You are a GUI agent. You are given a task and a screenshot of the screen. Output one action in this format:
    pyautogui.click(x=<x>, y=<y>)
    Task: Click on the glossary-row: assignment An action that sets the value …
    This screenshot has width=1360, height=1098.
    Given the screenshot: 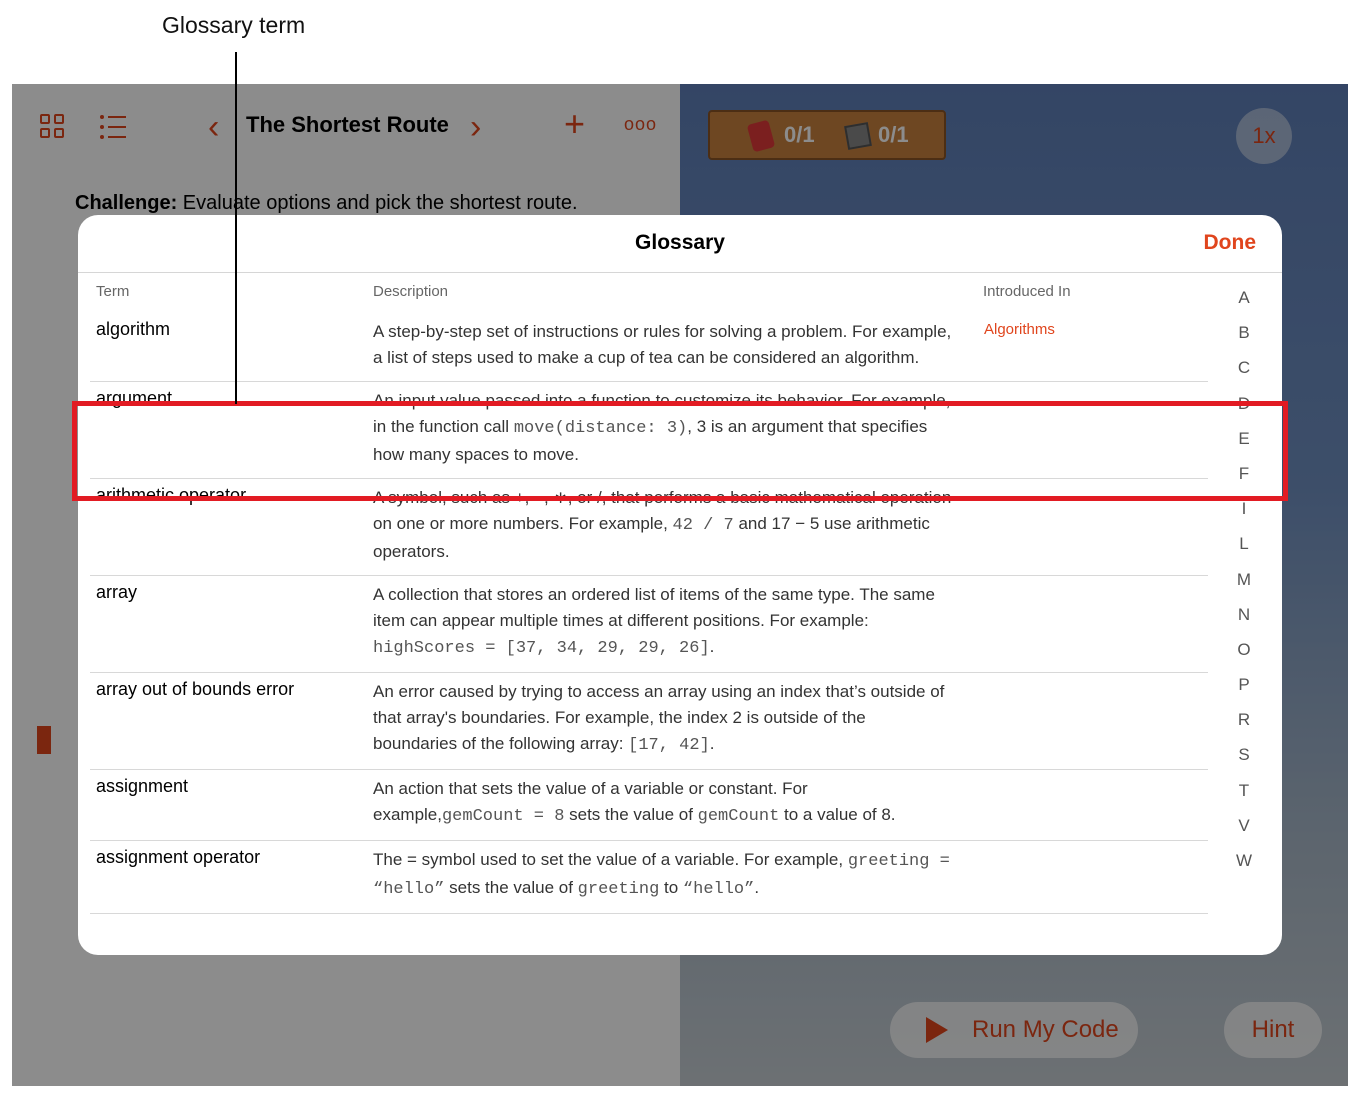 What is the action you would take?
    pyautogui.click(x=649, y=805)
    